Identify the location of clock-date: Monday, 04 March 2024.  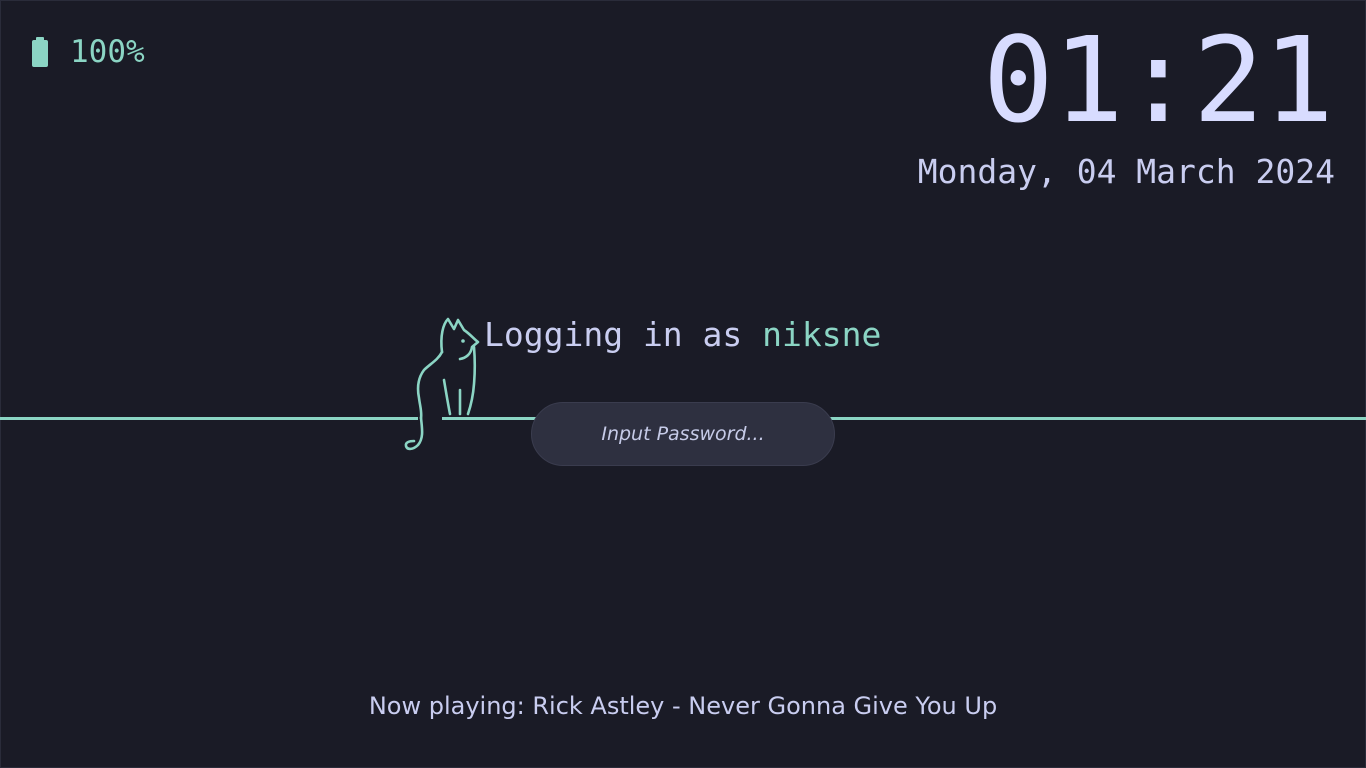
(1126, 171).